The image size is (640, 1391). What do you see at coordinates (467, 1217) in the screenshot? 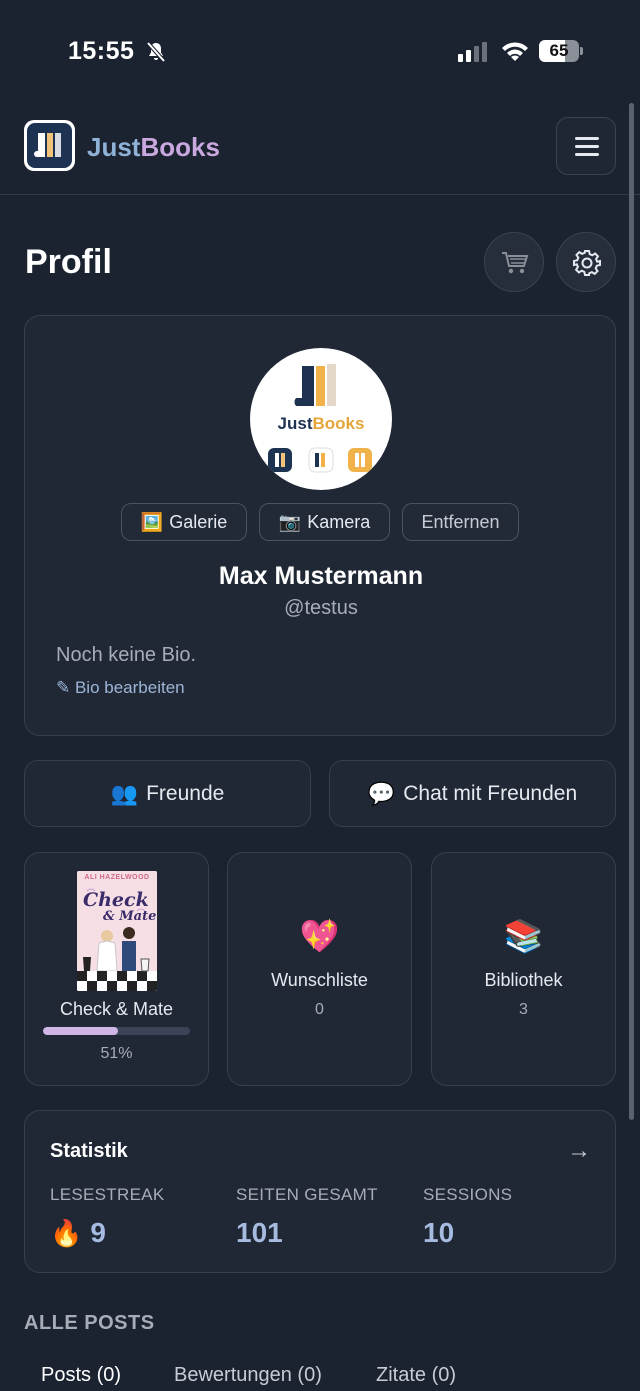
I see `sessions-stat: SESSIONS 10` at bounding box center [467, 1217].